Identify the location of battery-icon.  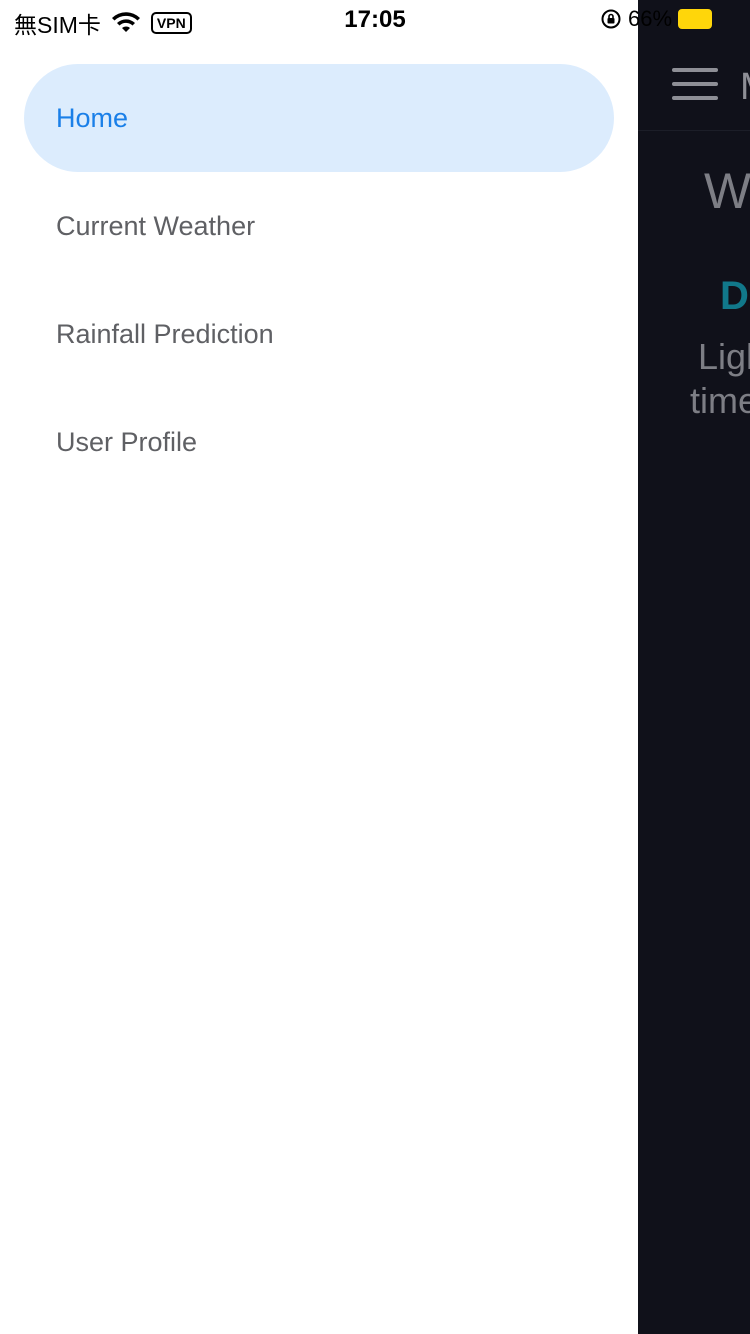
(695, 19).